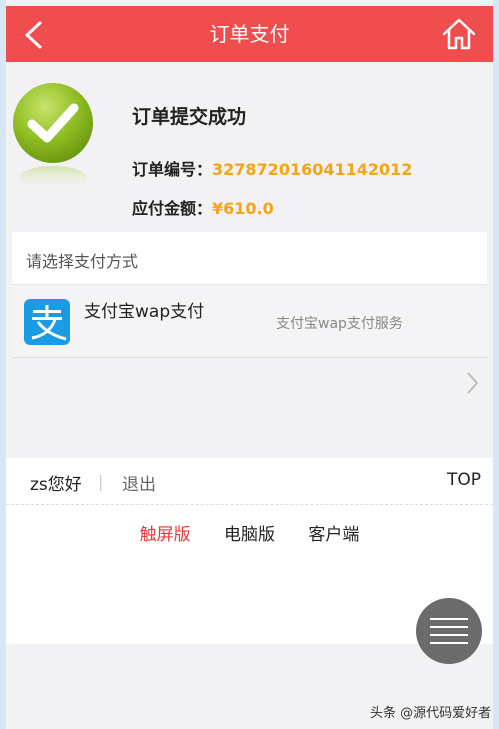 The height and width of the screenshot is (729, 499). Describe the element at coordinates (459, 34) in the screenshot. I see `home-icon` at that location.